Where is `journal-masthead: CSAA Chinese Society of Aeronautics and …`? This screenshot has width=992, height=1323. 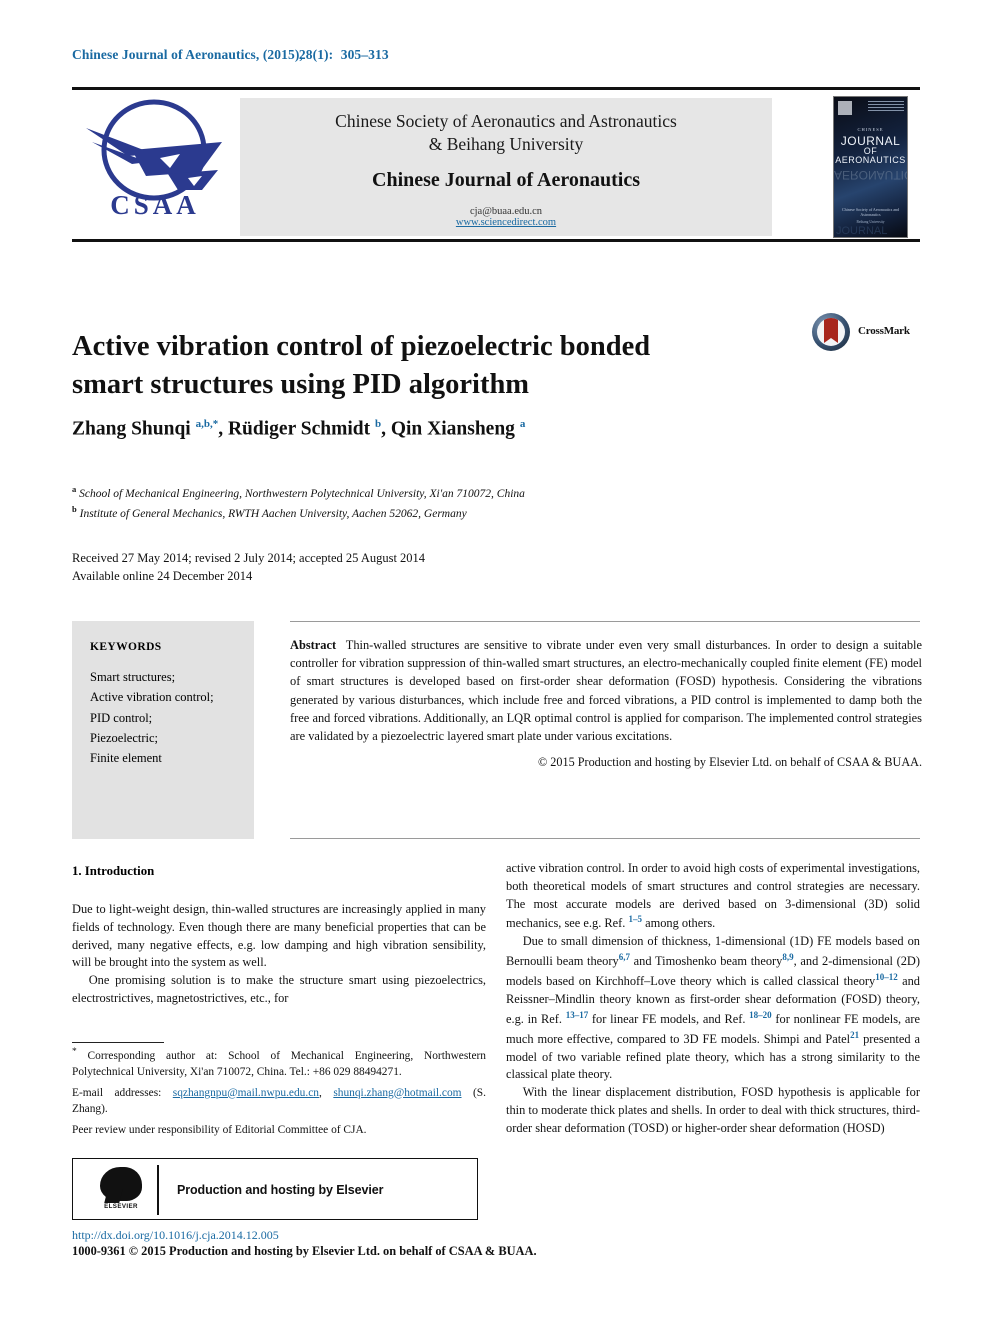
journal-masthead: CSAA Chinese Society of Aeronautics and … is located at coordinates (496, 164).